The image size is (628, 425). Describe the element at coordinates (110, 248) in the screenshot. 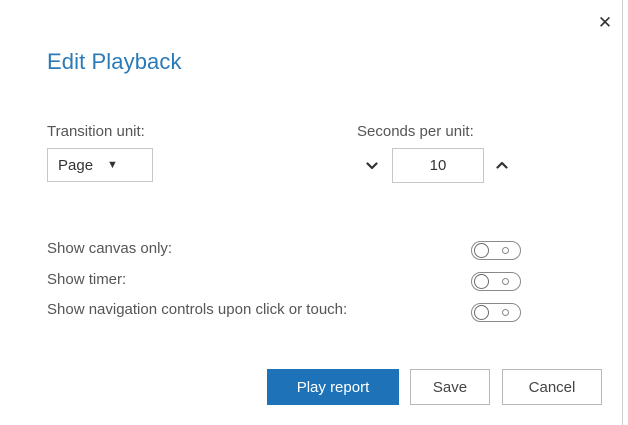

I see `show-canvas-only-label: Show canvas only:` at that location.